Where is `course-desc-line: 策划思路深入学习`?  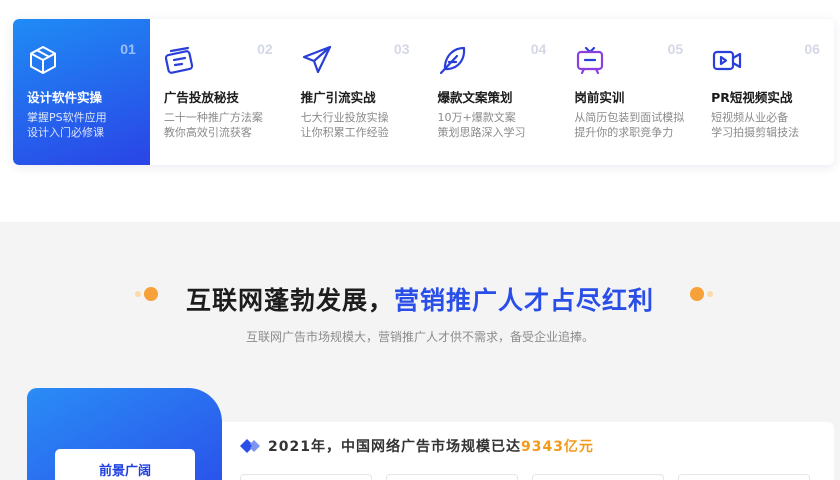 course-desc-line: 策划思路深入学习 is located at coordinates (481, 132).